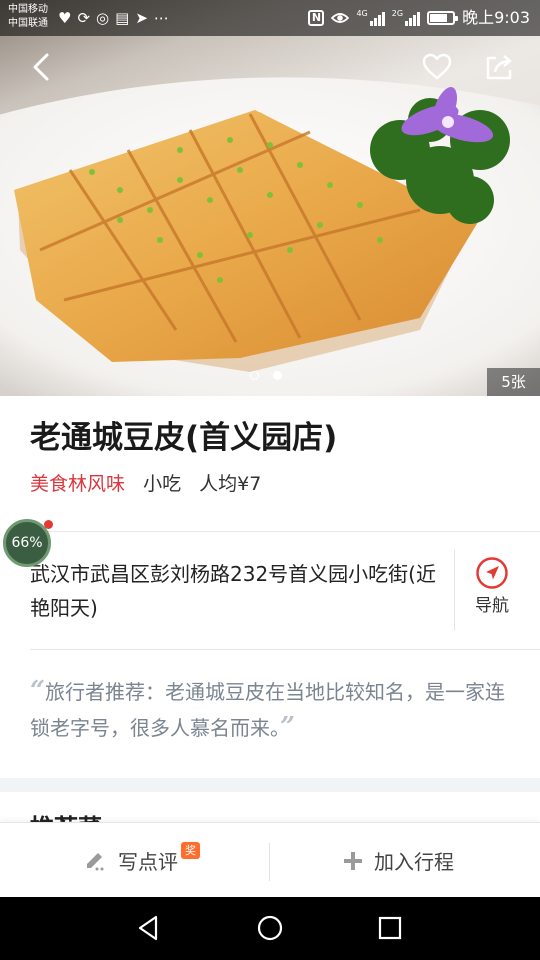 This screenshot has height=960, width=540. I want to click on write-review-button: 写点评 奖, so click(142, 860).